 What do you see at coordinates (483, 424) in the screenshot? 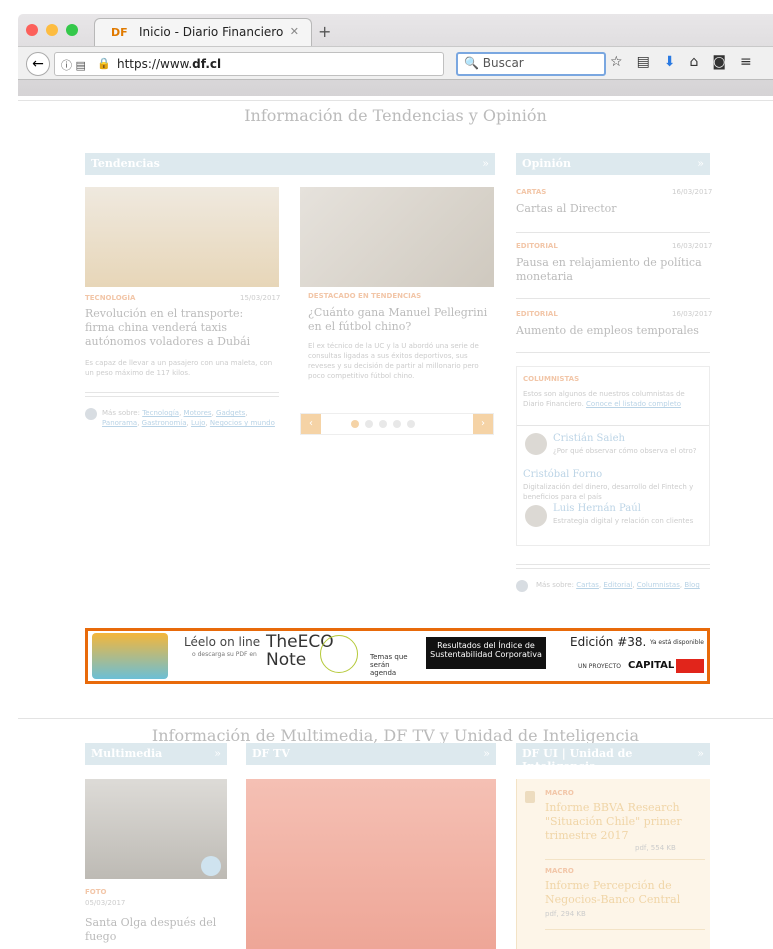
I see `carousel-next-button: ›` at bounding box center [483, 424].